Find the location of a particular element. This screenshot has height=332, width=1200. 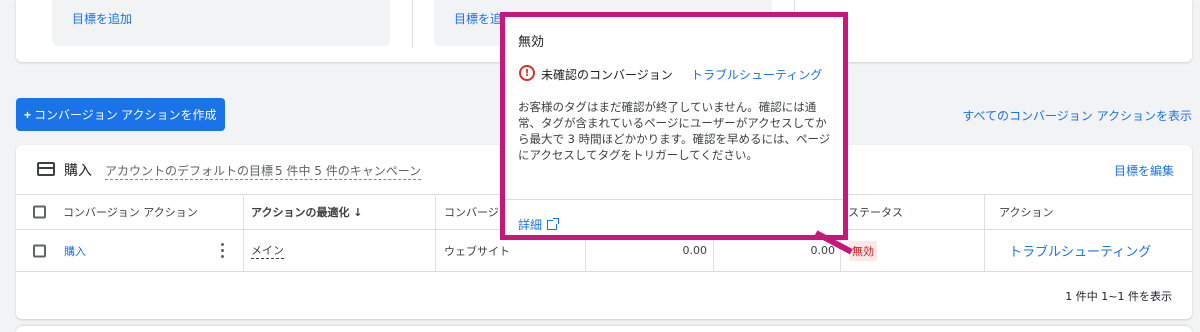

next-card-edge is located at coordinates (604, 329).